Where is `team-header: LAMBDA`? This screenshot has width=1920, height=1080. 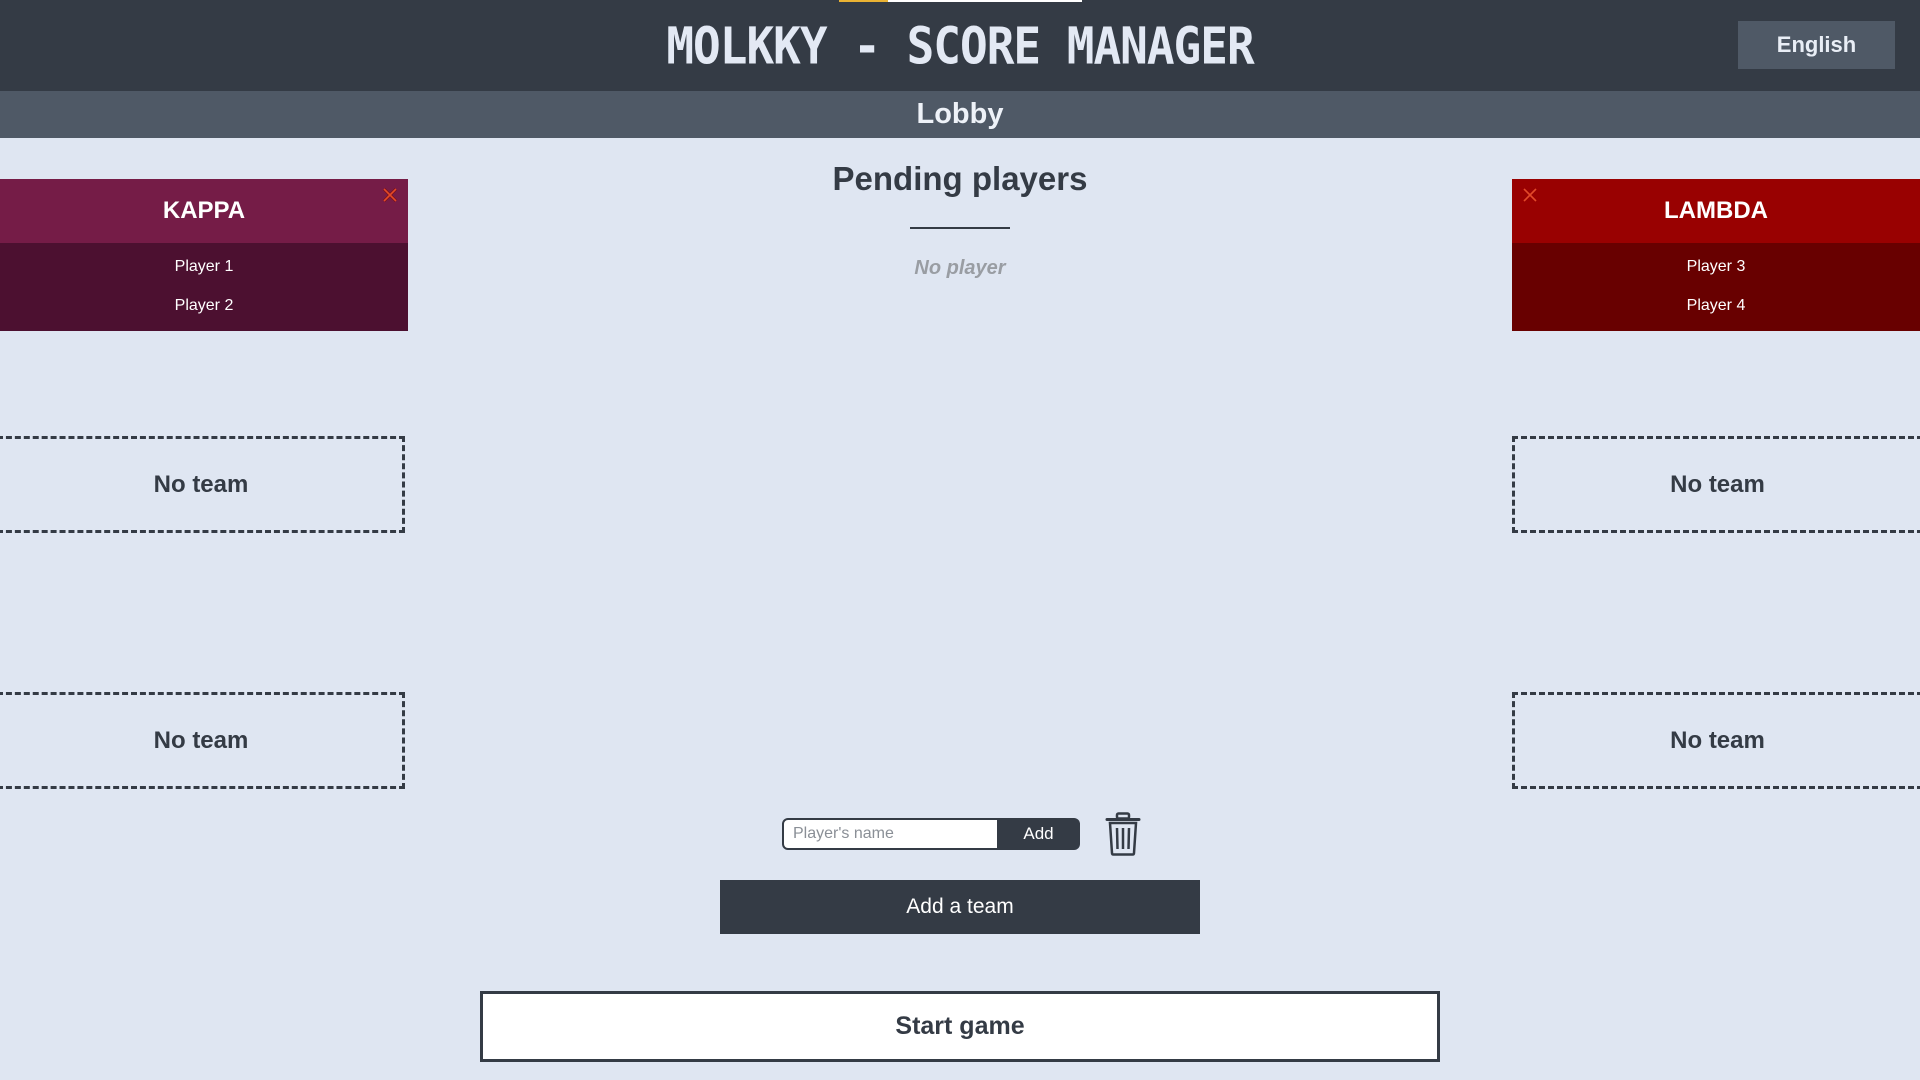 team-header: LAMBDA is located at coordinates (1716, 211).